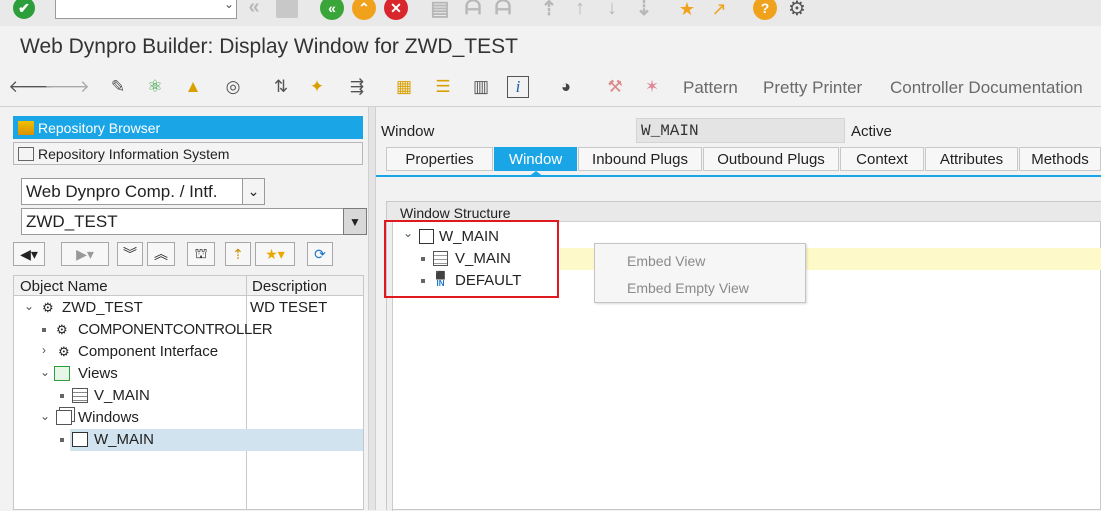  Describe the element at coordinates (320, 254) in the screenshot. I see `refresh-icon: ⟳` at that location.